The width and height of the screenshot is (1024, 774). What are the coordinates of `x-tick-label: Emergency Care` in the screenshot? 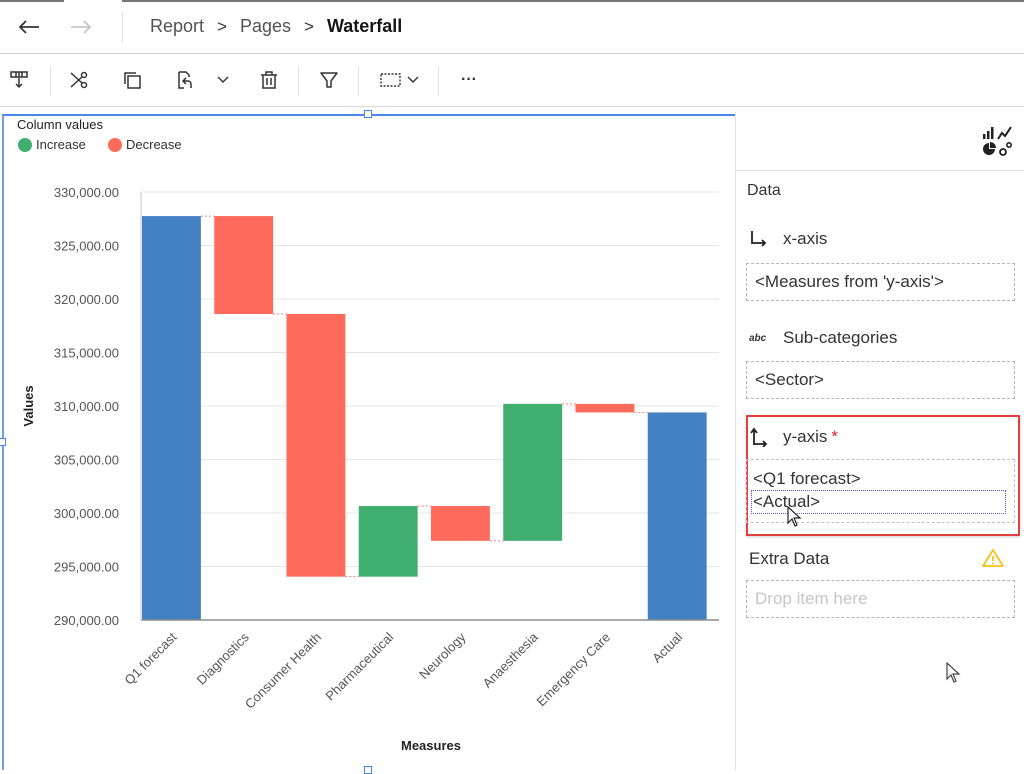 It's located at (573, 670).